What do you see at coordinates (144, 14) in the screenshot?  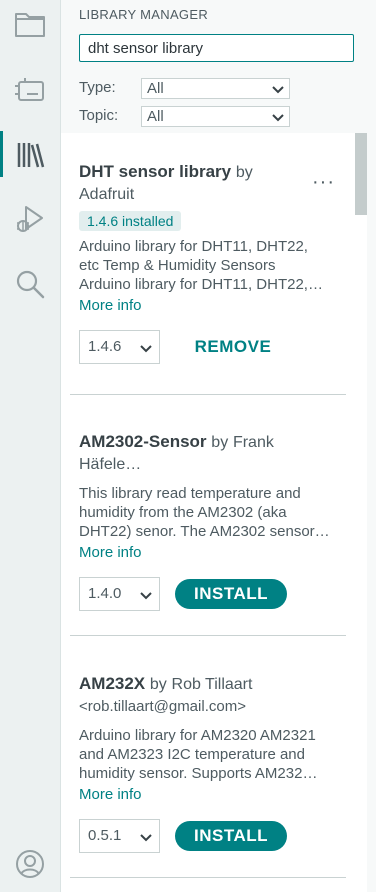 I see `panel-title: LIBRARY MANAGER` at bounding box center [144, 14].